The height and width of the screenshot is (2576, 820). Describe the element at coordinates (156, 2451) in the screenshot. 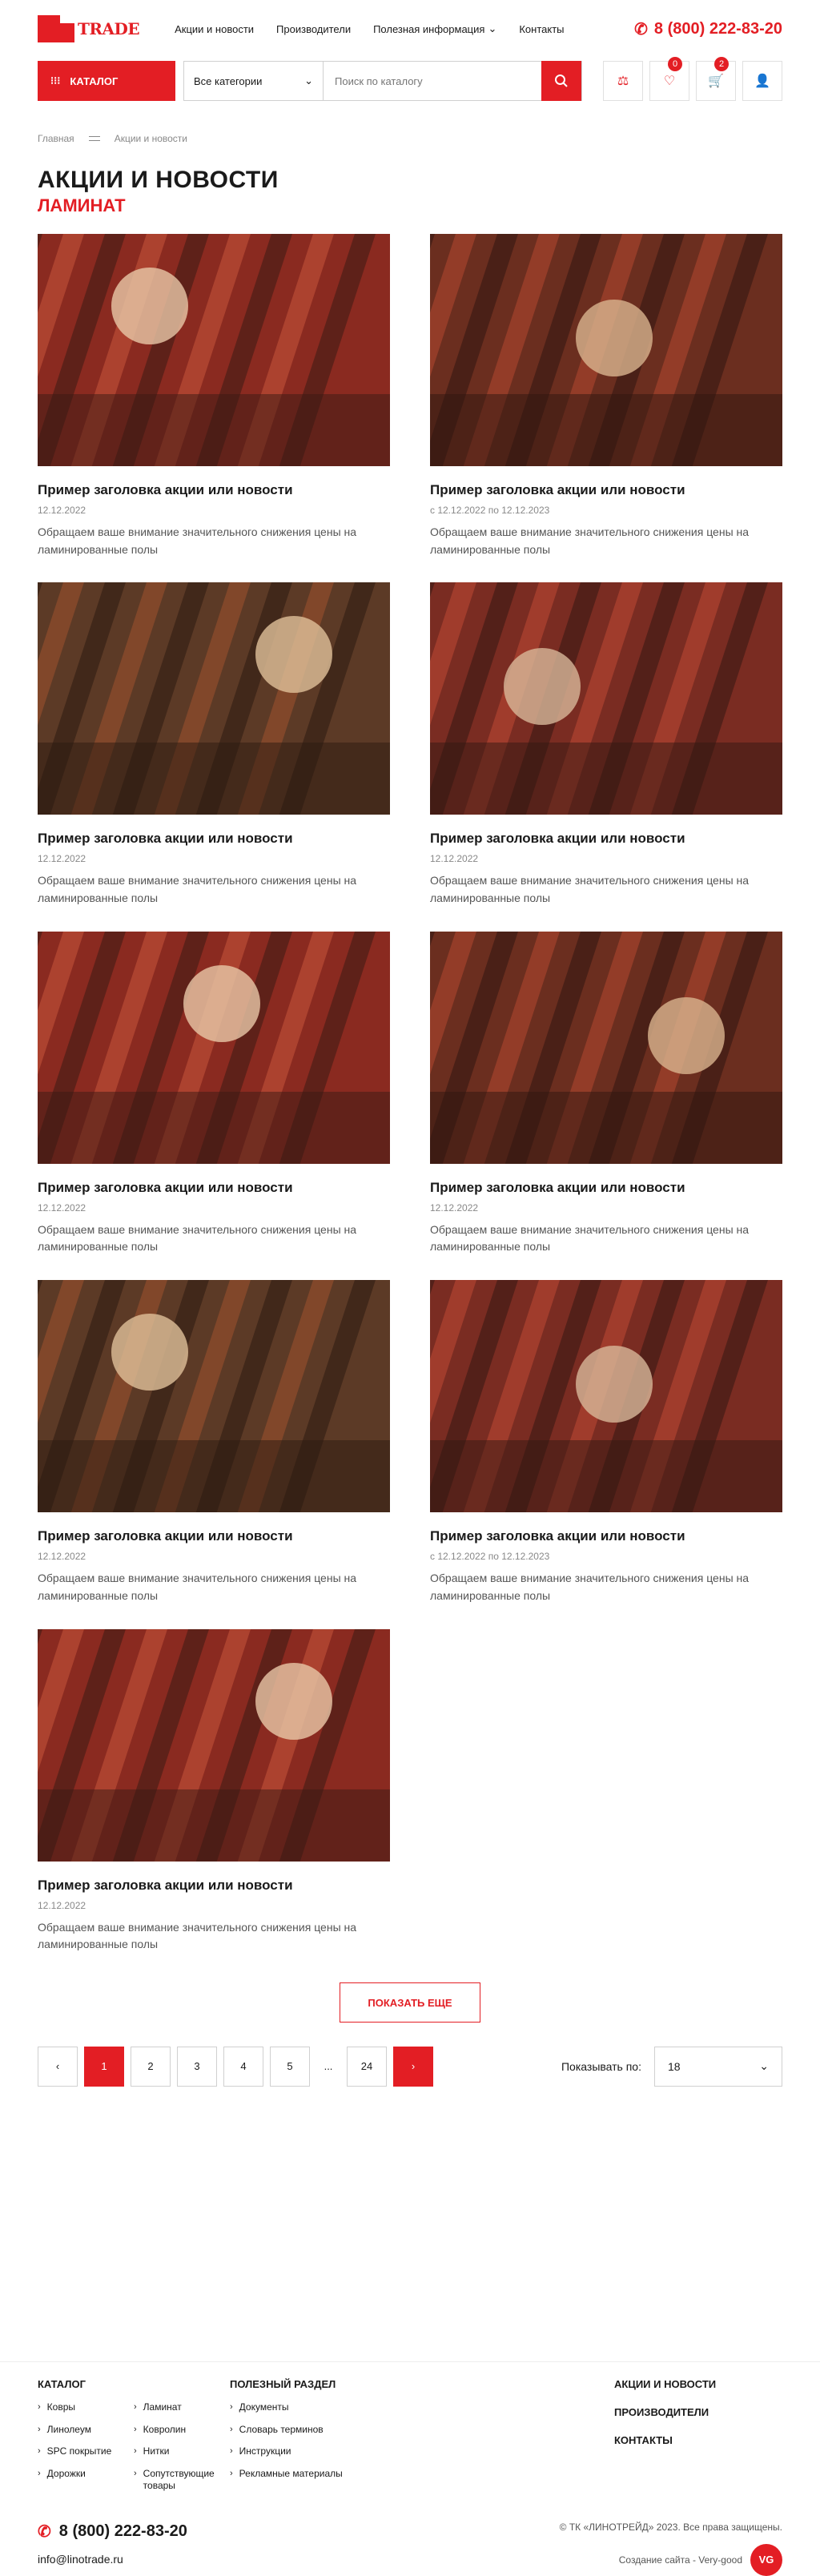

I see `footer-catalog-item-label: Нитки` at that location.